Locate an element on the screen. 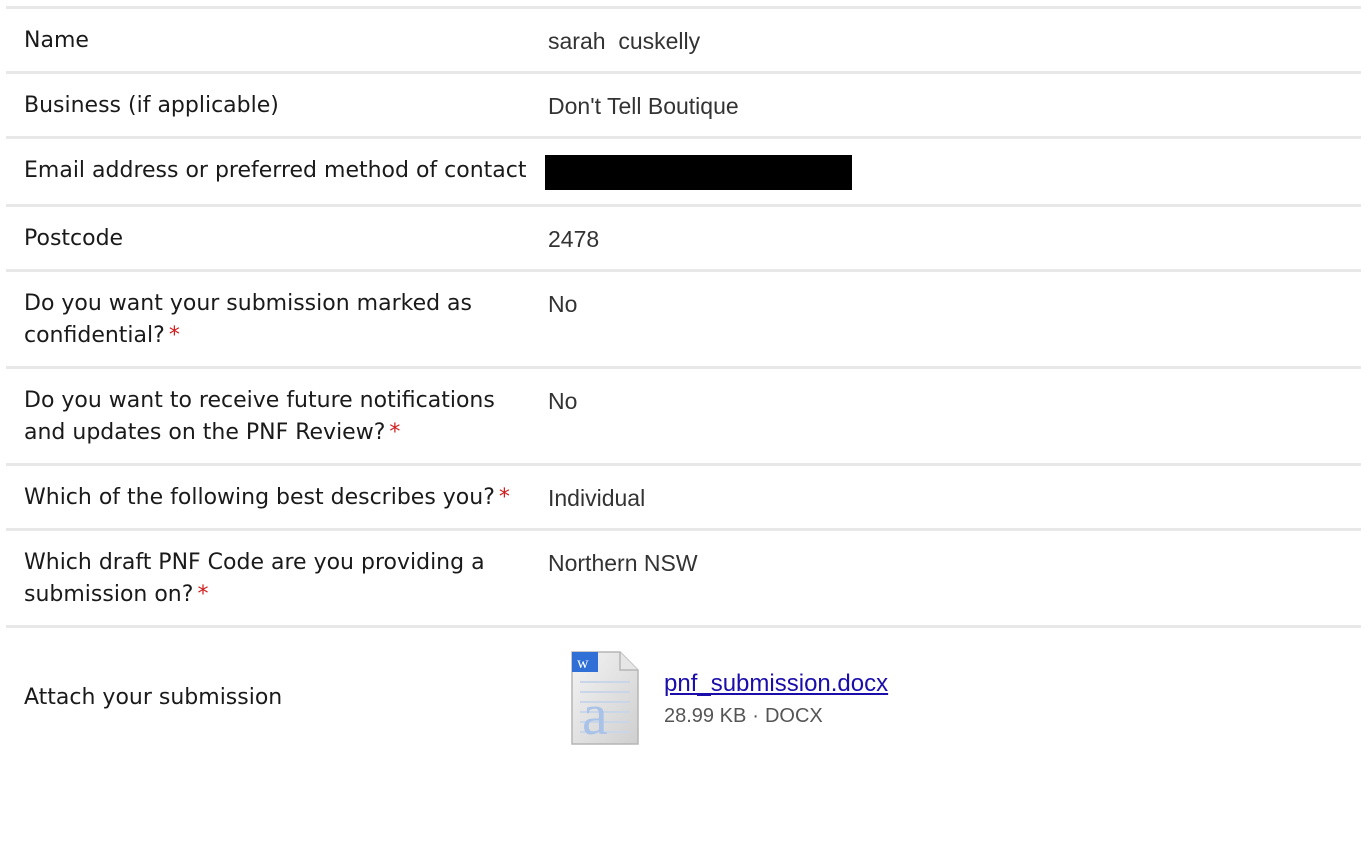 This screenshot has height=843, width=1367. field-value: Northern NSW is located at coordinates (623, 563).